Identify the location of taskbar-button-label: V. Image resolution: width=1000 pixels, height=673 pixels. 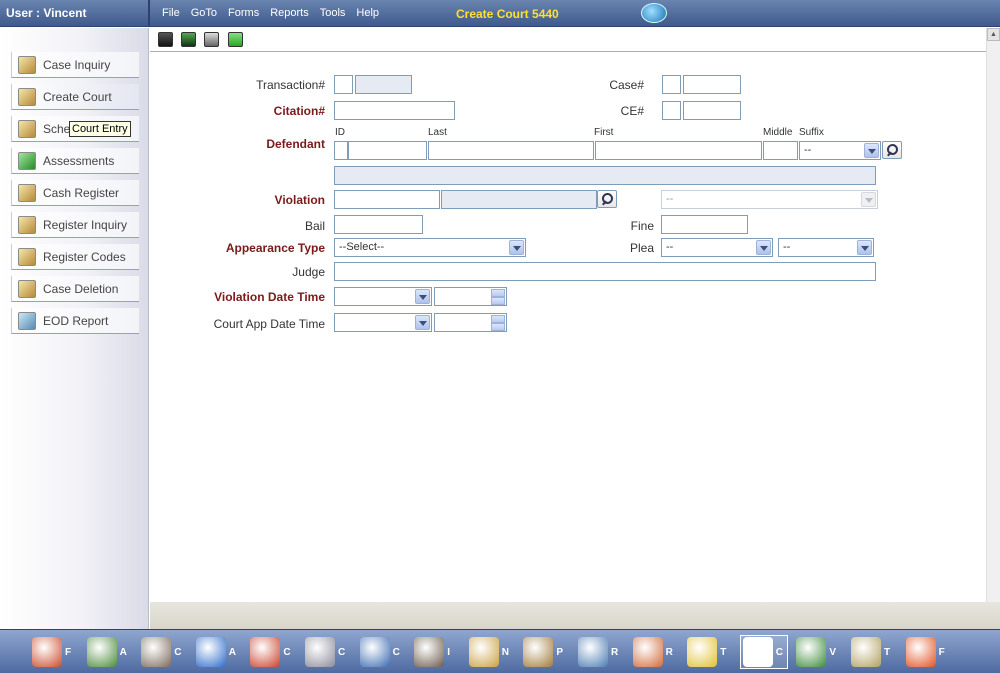
(833, 652).